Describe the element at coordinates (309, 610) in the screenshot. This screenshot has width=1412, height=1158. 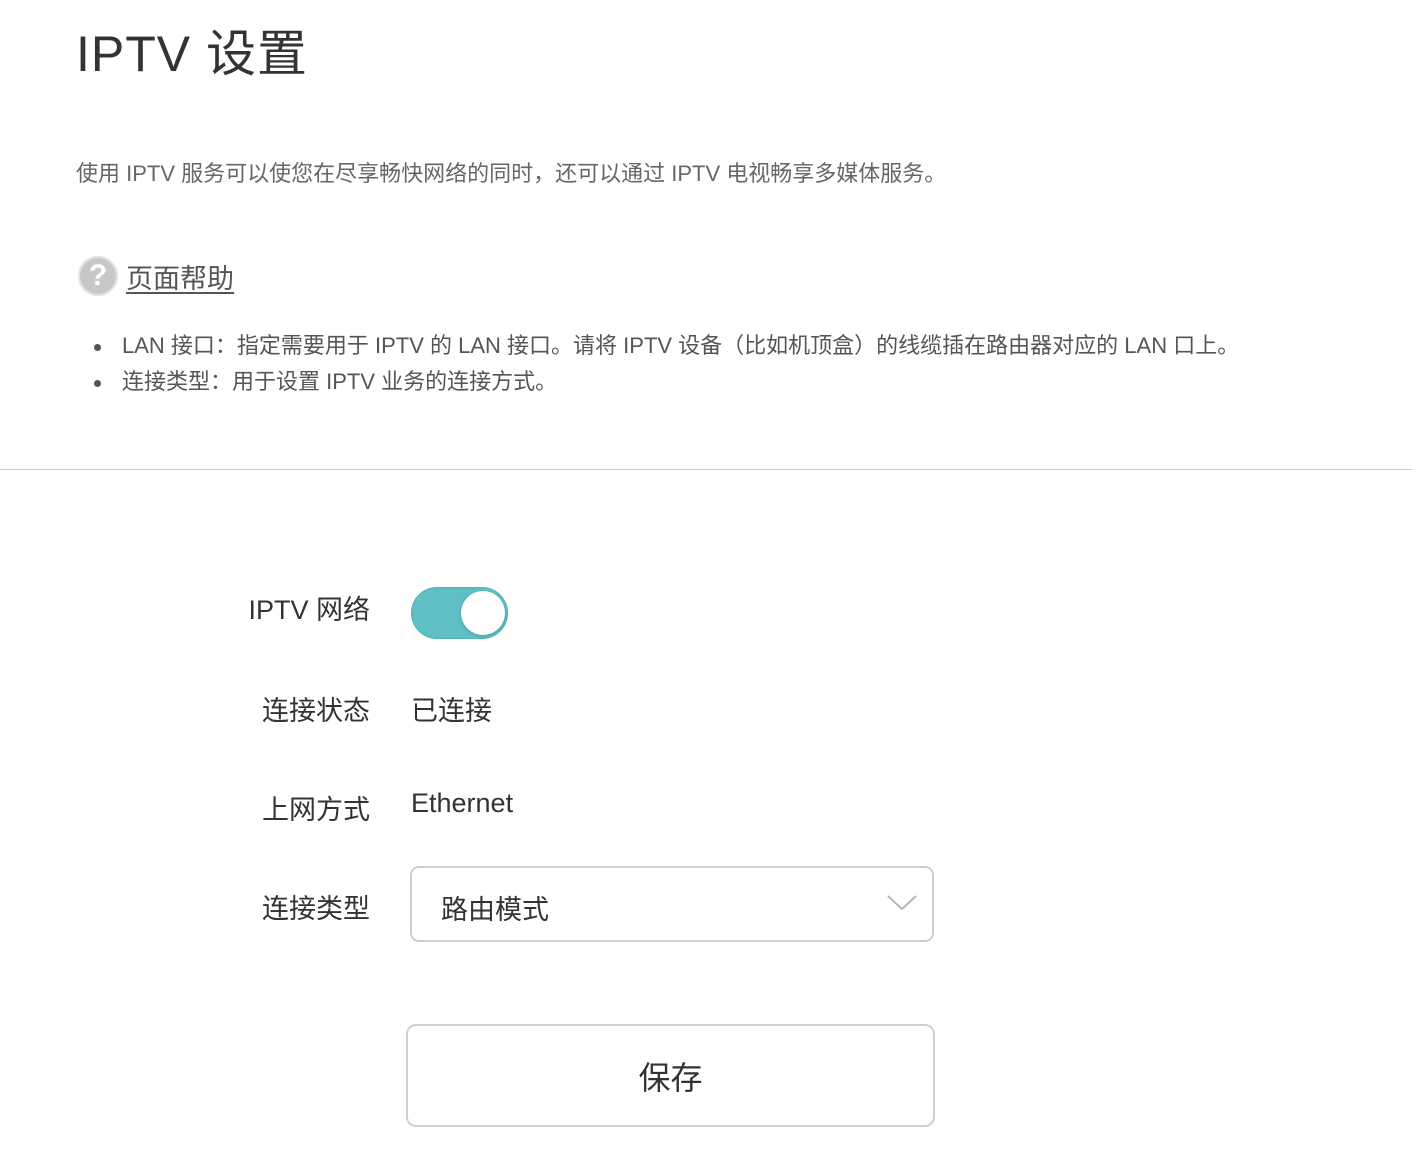
I see `iptv-network-label: IPTV 网络` at that location.